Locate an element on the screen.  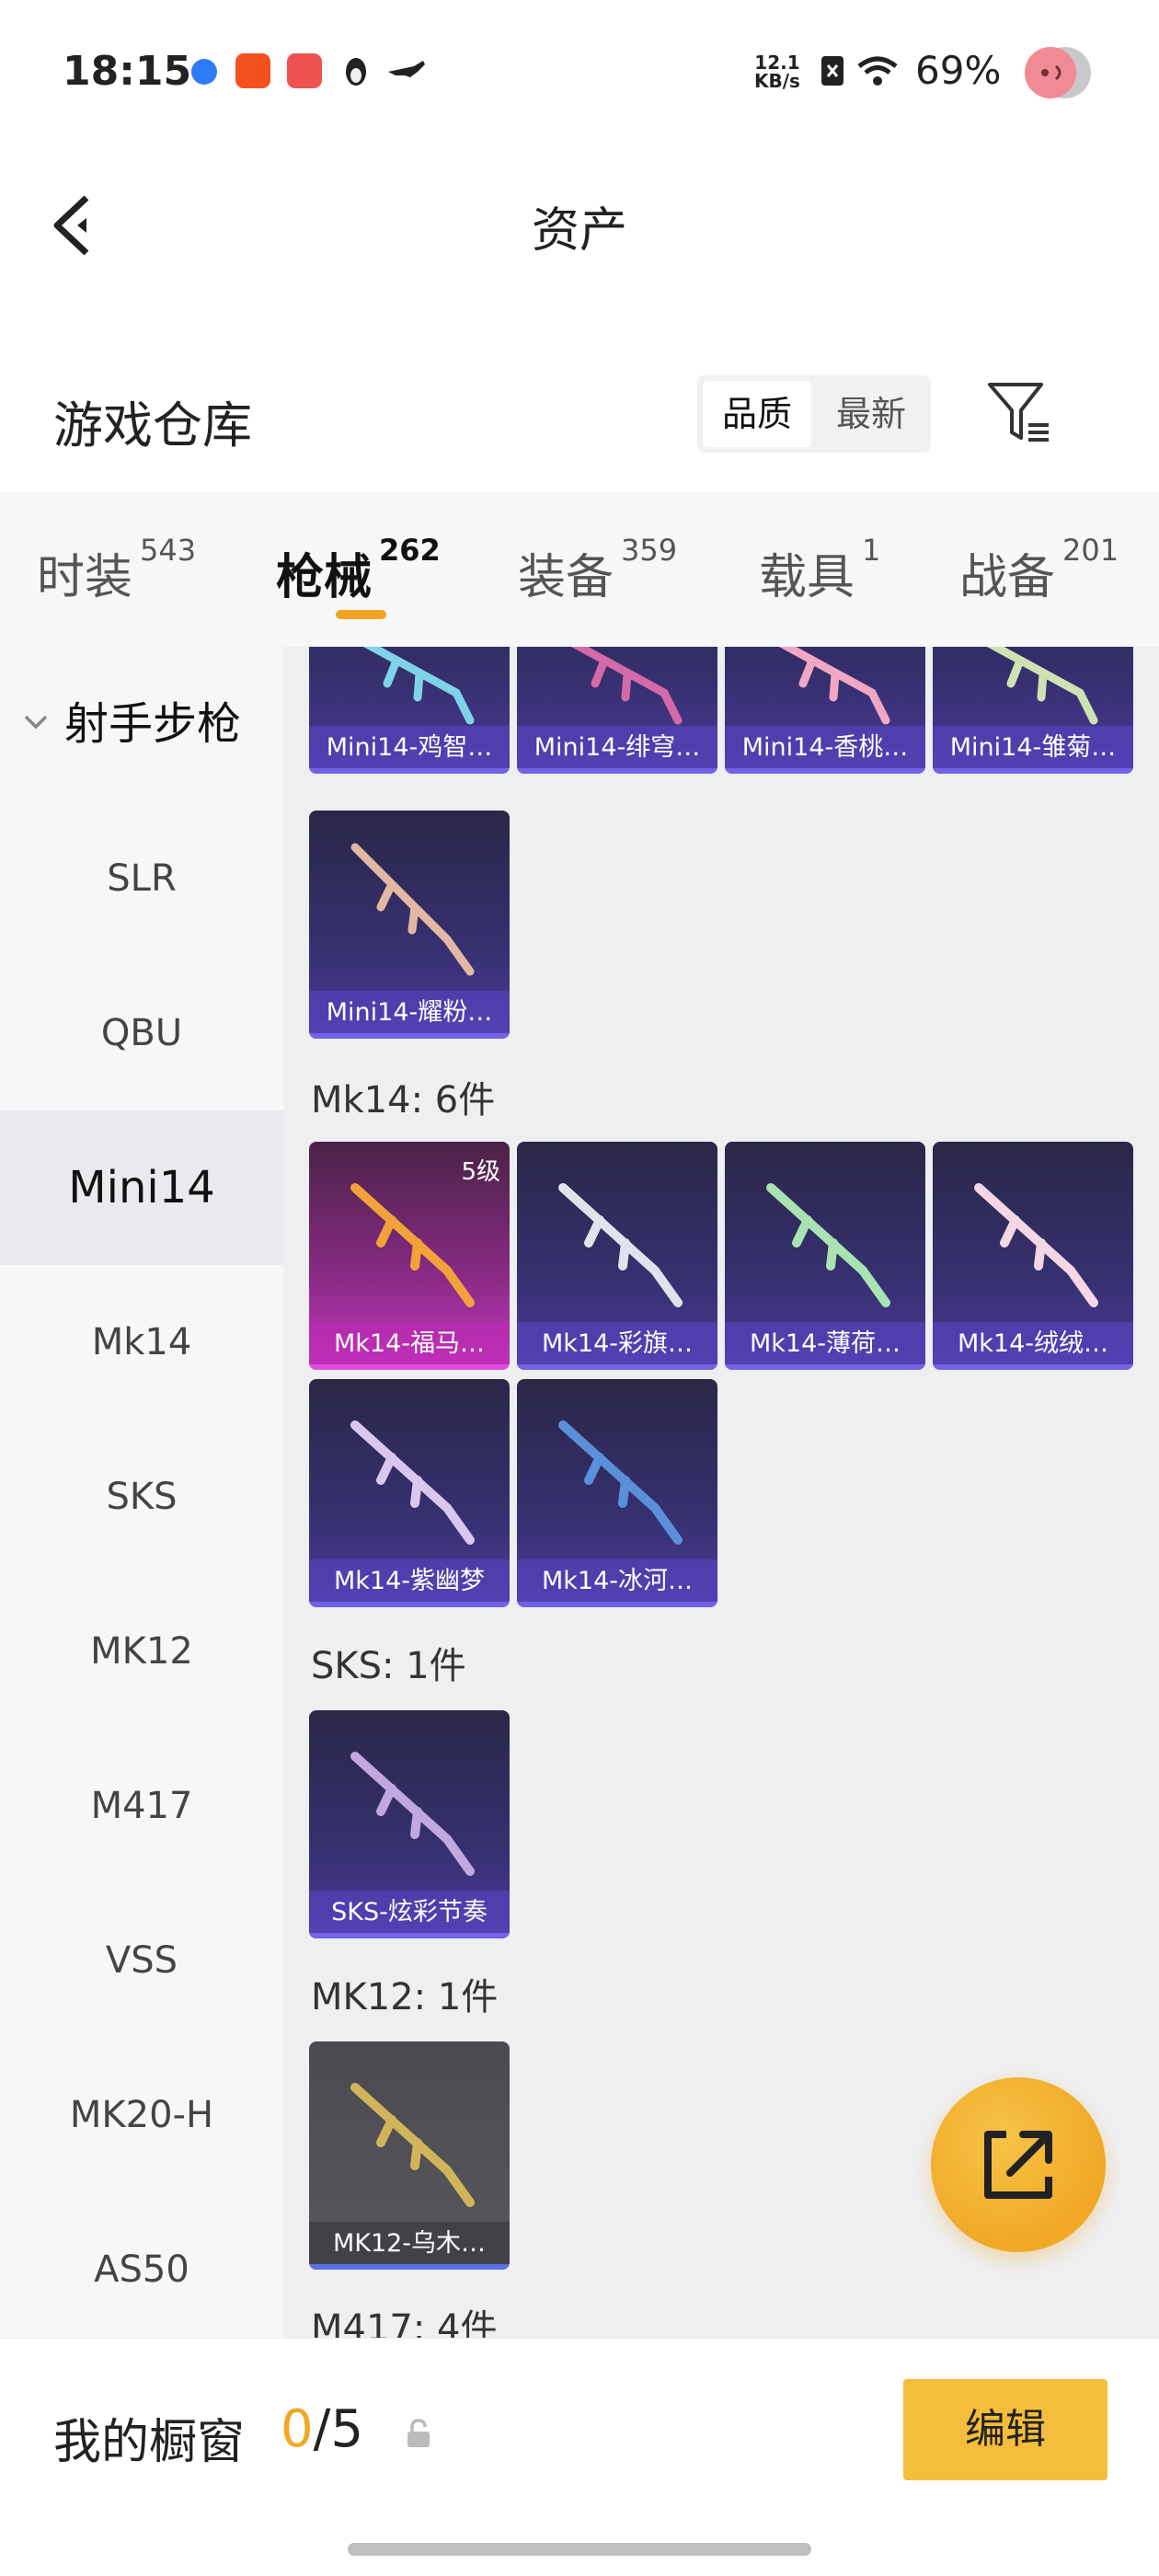
section-title: 游戏仓库 is located at coordinates (152, 425).